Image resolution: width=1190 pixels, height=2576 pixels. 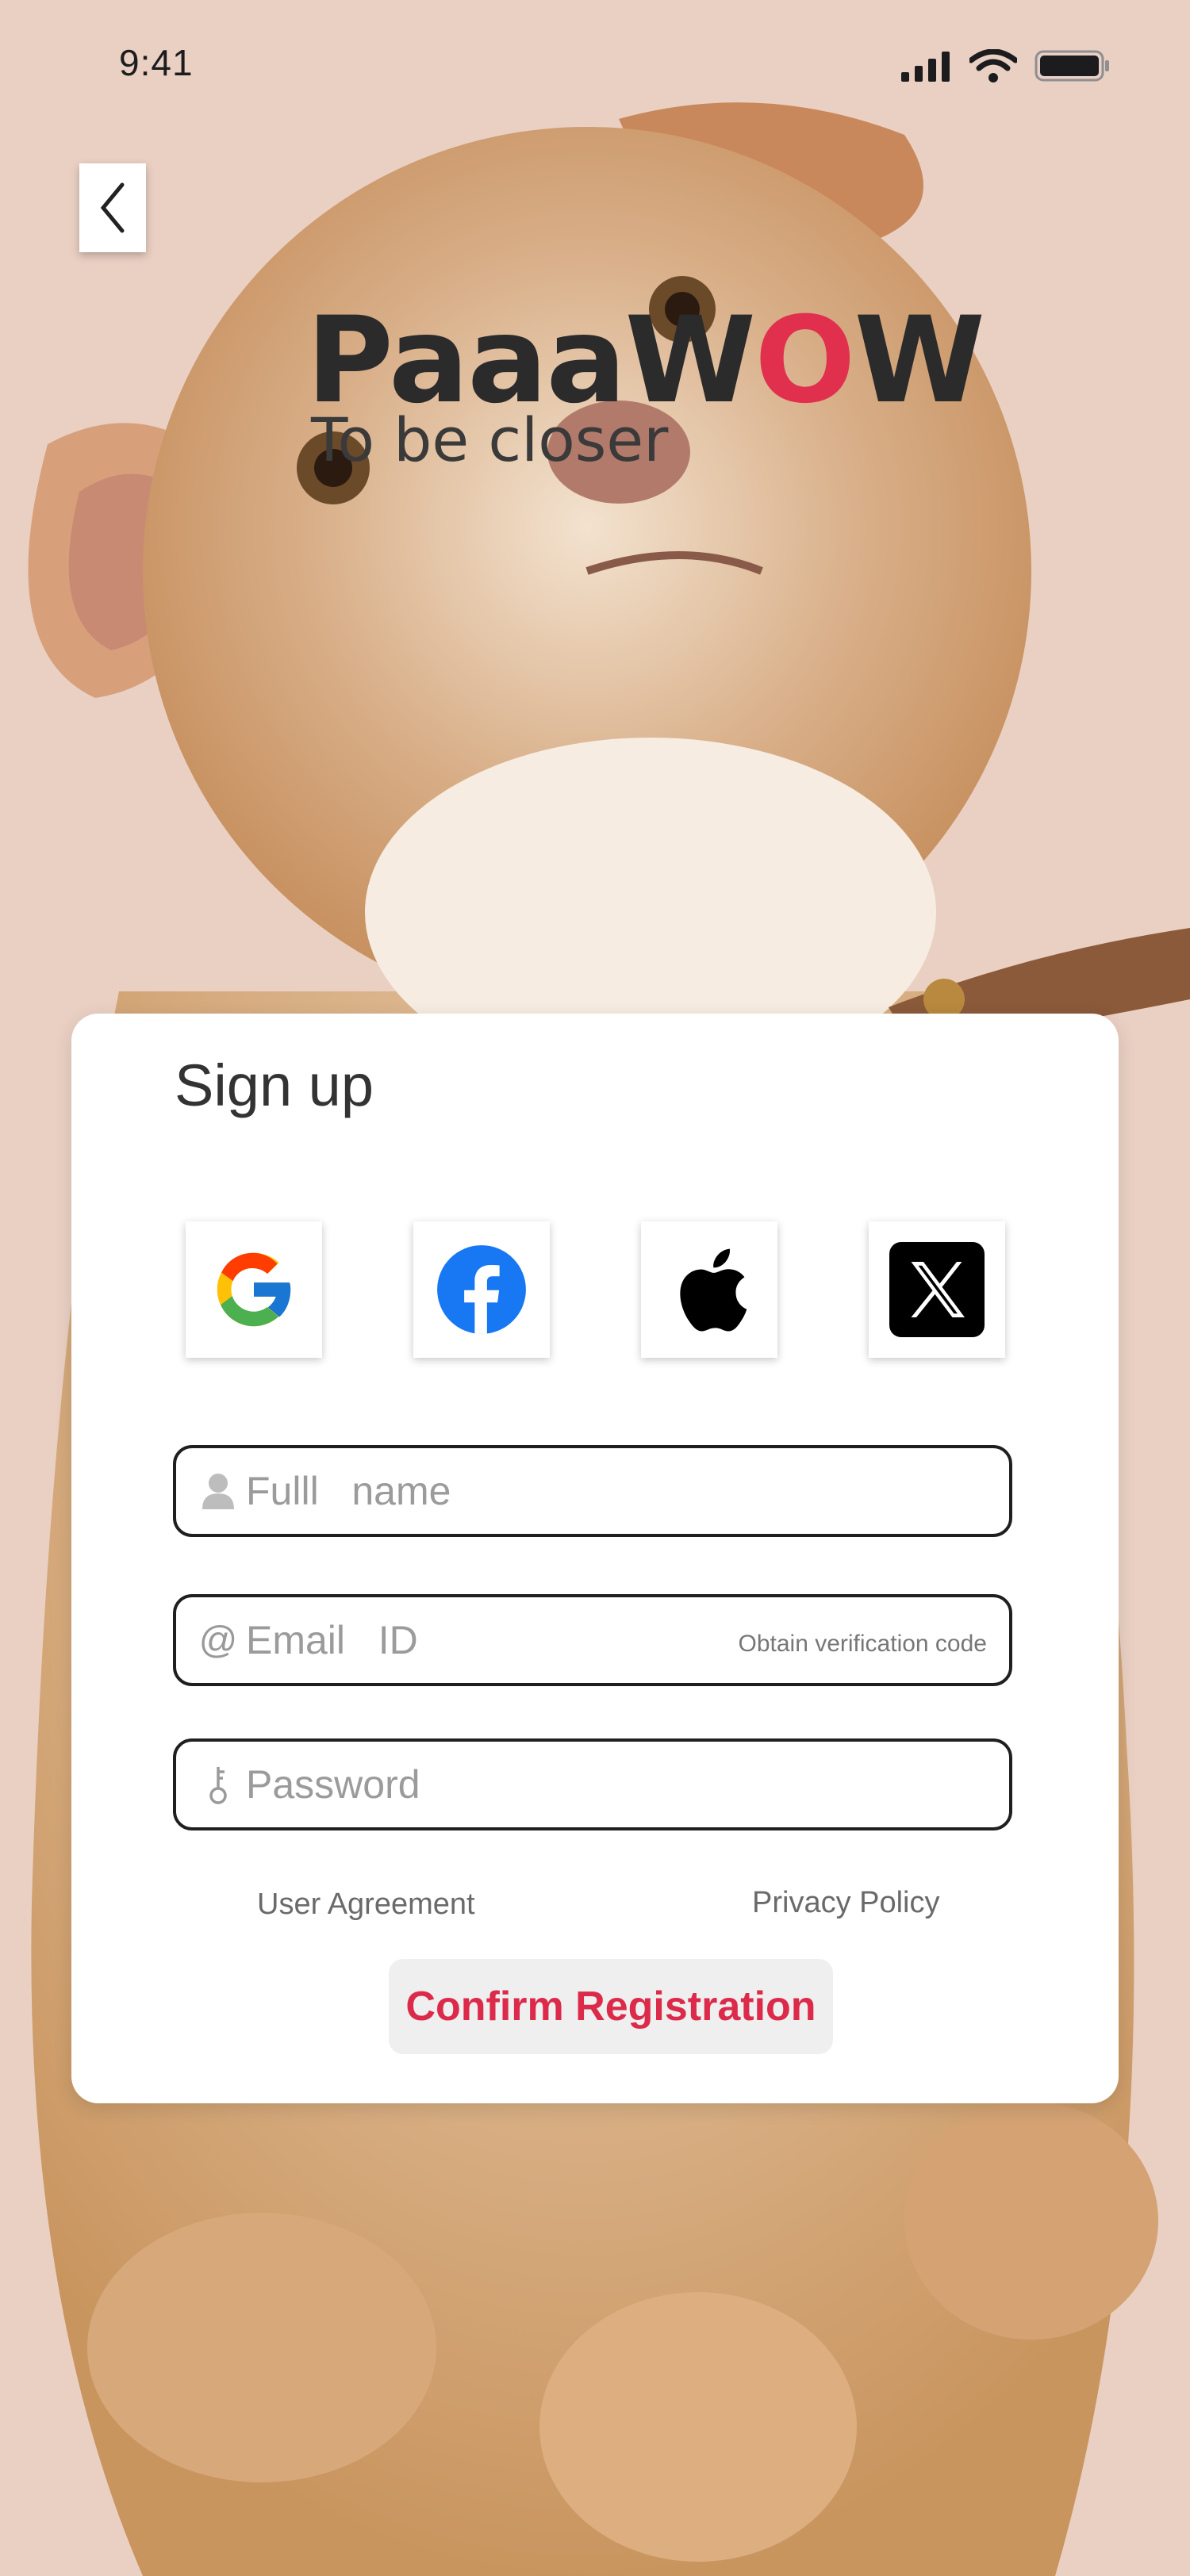 I want to click on x-icon, so click(x=937, y=1290).